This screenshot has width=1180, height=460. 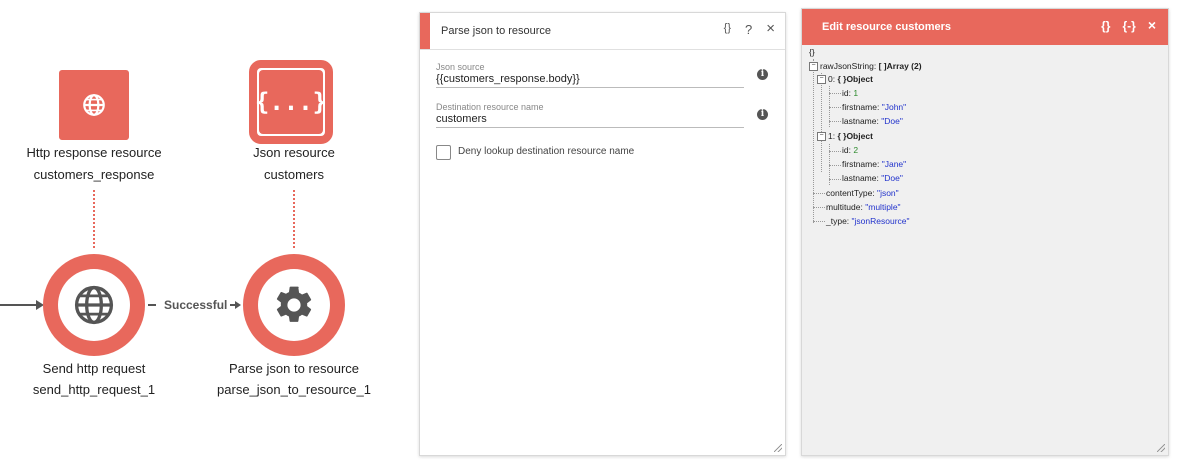 I want to click on parse-node-title: Parse json to resource, so click(x=294, y=368).